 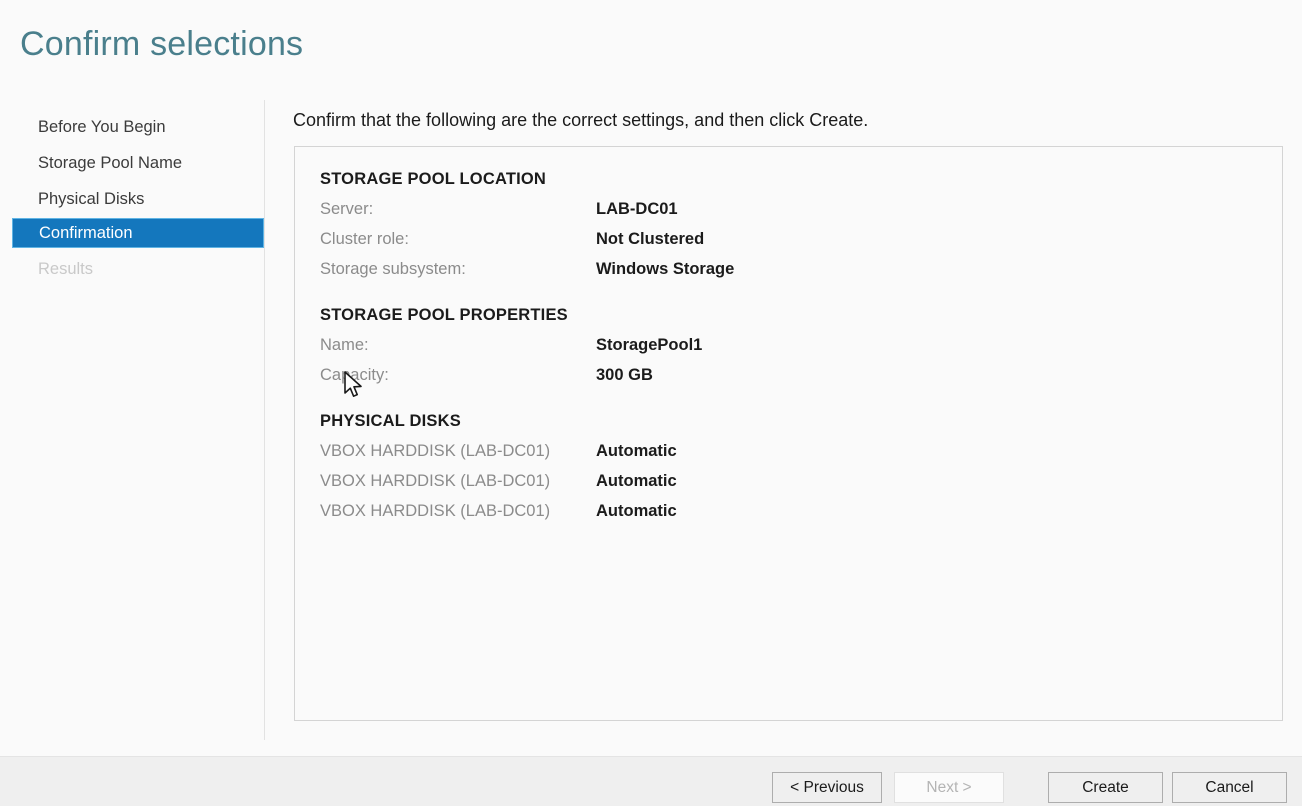 I want to click on summary-row: Capacity: 300 GB, so click(x=801, y=375).